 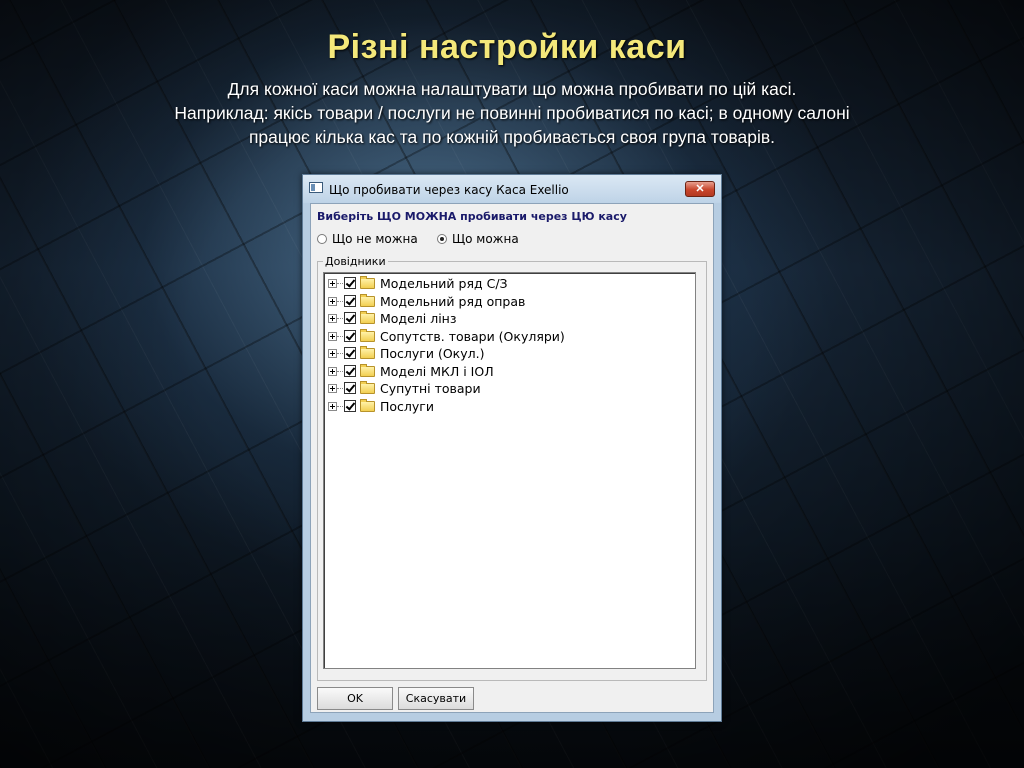 What do you see at coordinates (449, 190) in the screenshot?
I see `dialog-title: Що пробивати через касу Каса Exellio` at bounding box center [449, 190].